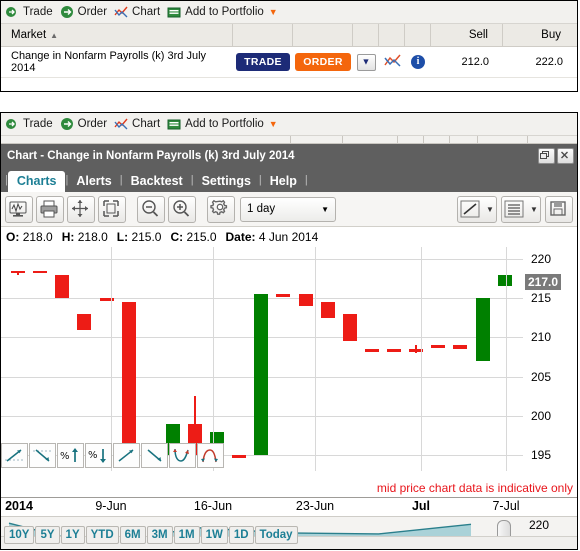 This screenshot has width=580, height=551. What do you see at coordinates (217, 12) in the screenshot?
I see `toolbar-item-add-to-portfolio: Add to Portfolio` at bounding box center [217, 12].